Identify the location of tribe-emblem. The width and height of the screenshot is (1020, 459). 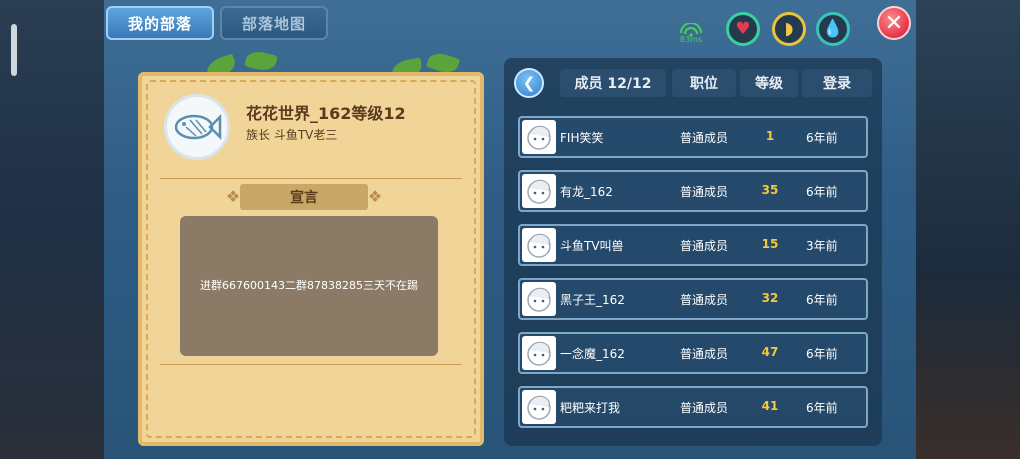
(197, 127).